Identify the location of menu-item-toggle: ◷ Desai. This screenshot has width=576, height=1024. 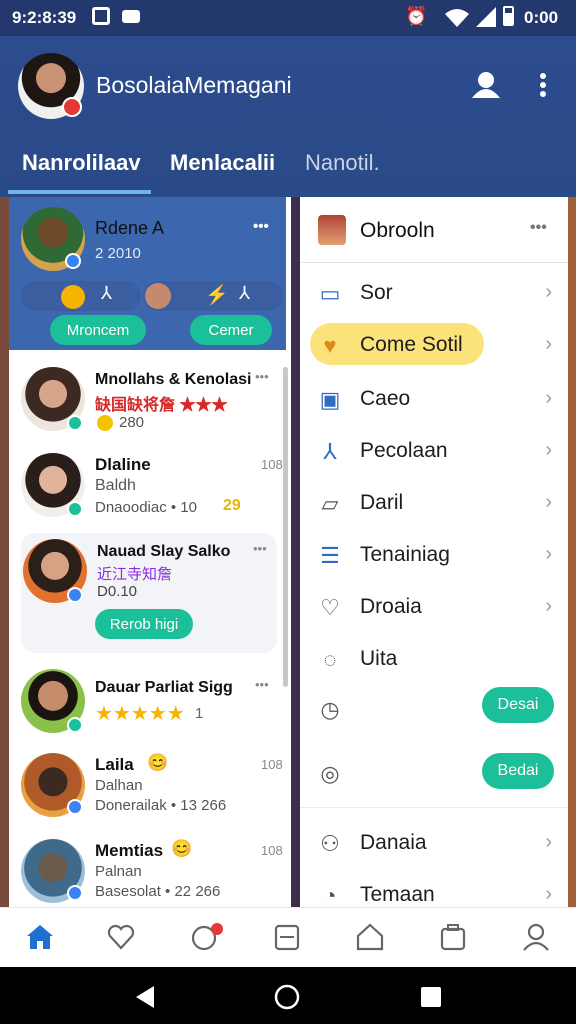
(434, 713).